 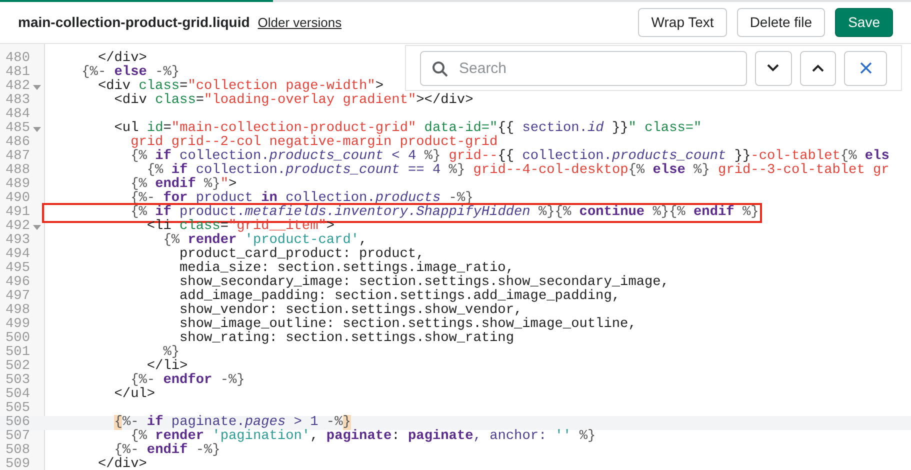 I want to click on code-line: grid grid--2-col negative-margin product-grid, so click(x=314, y=143).